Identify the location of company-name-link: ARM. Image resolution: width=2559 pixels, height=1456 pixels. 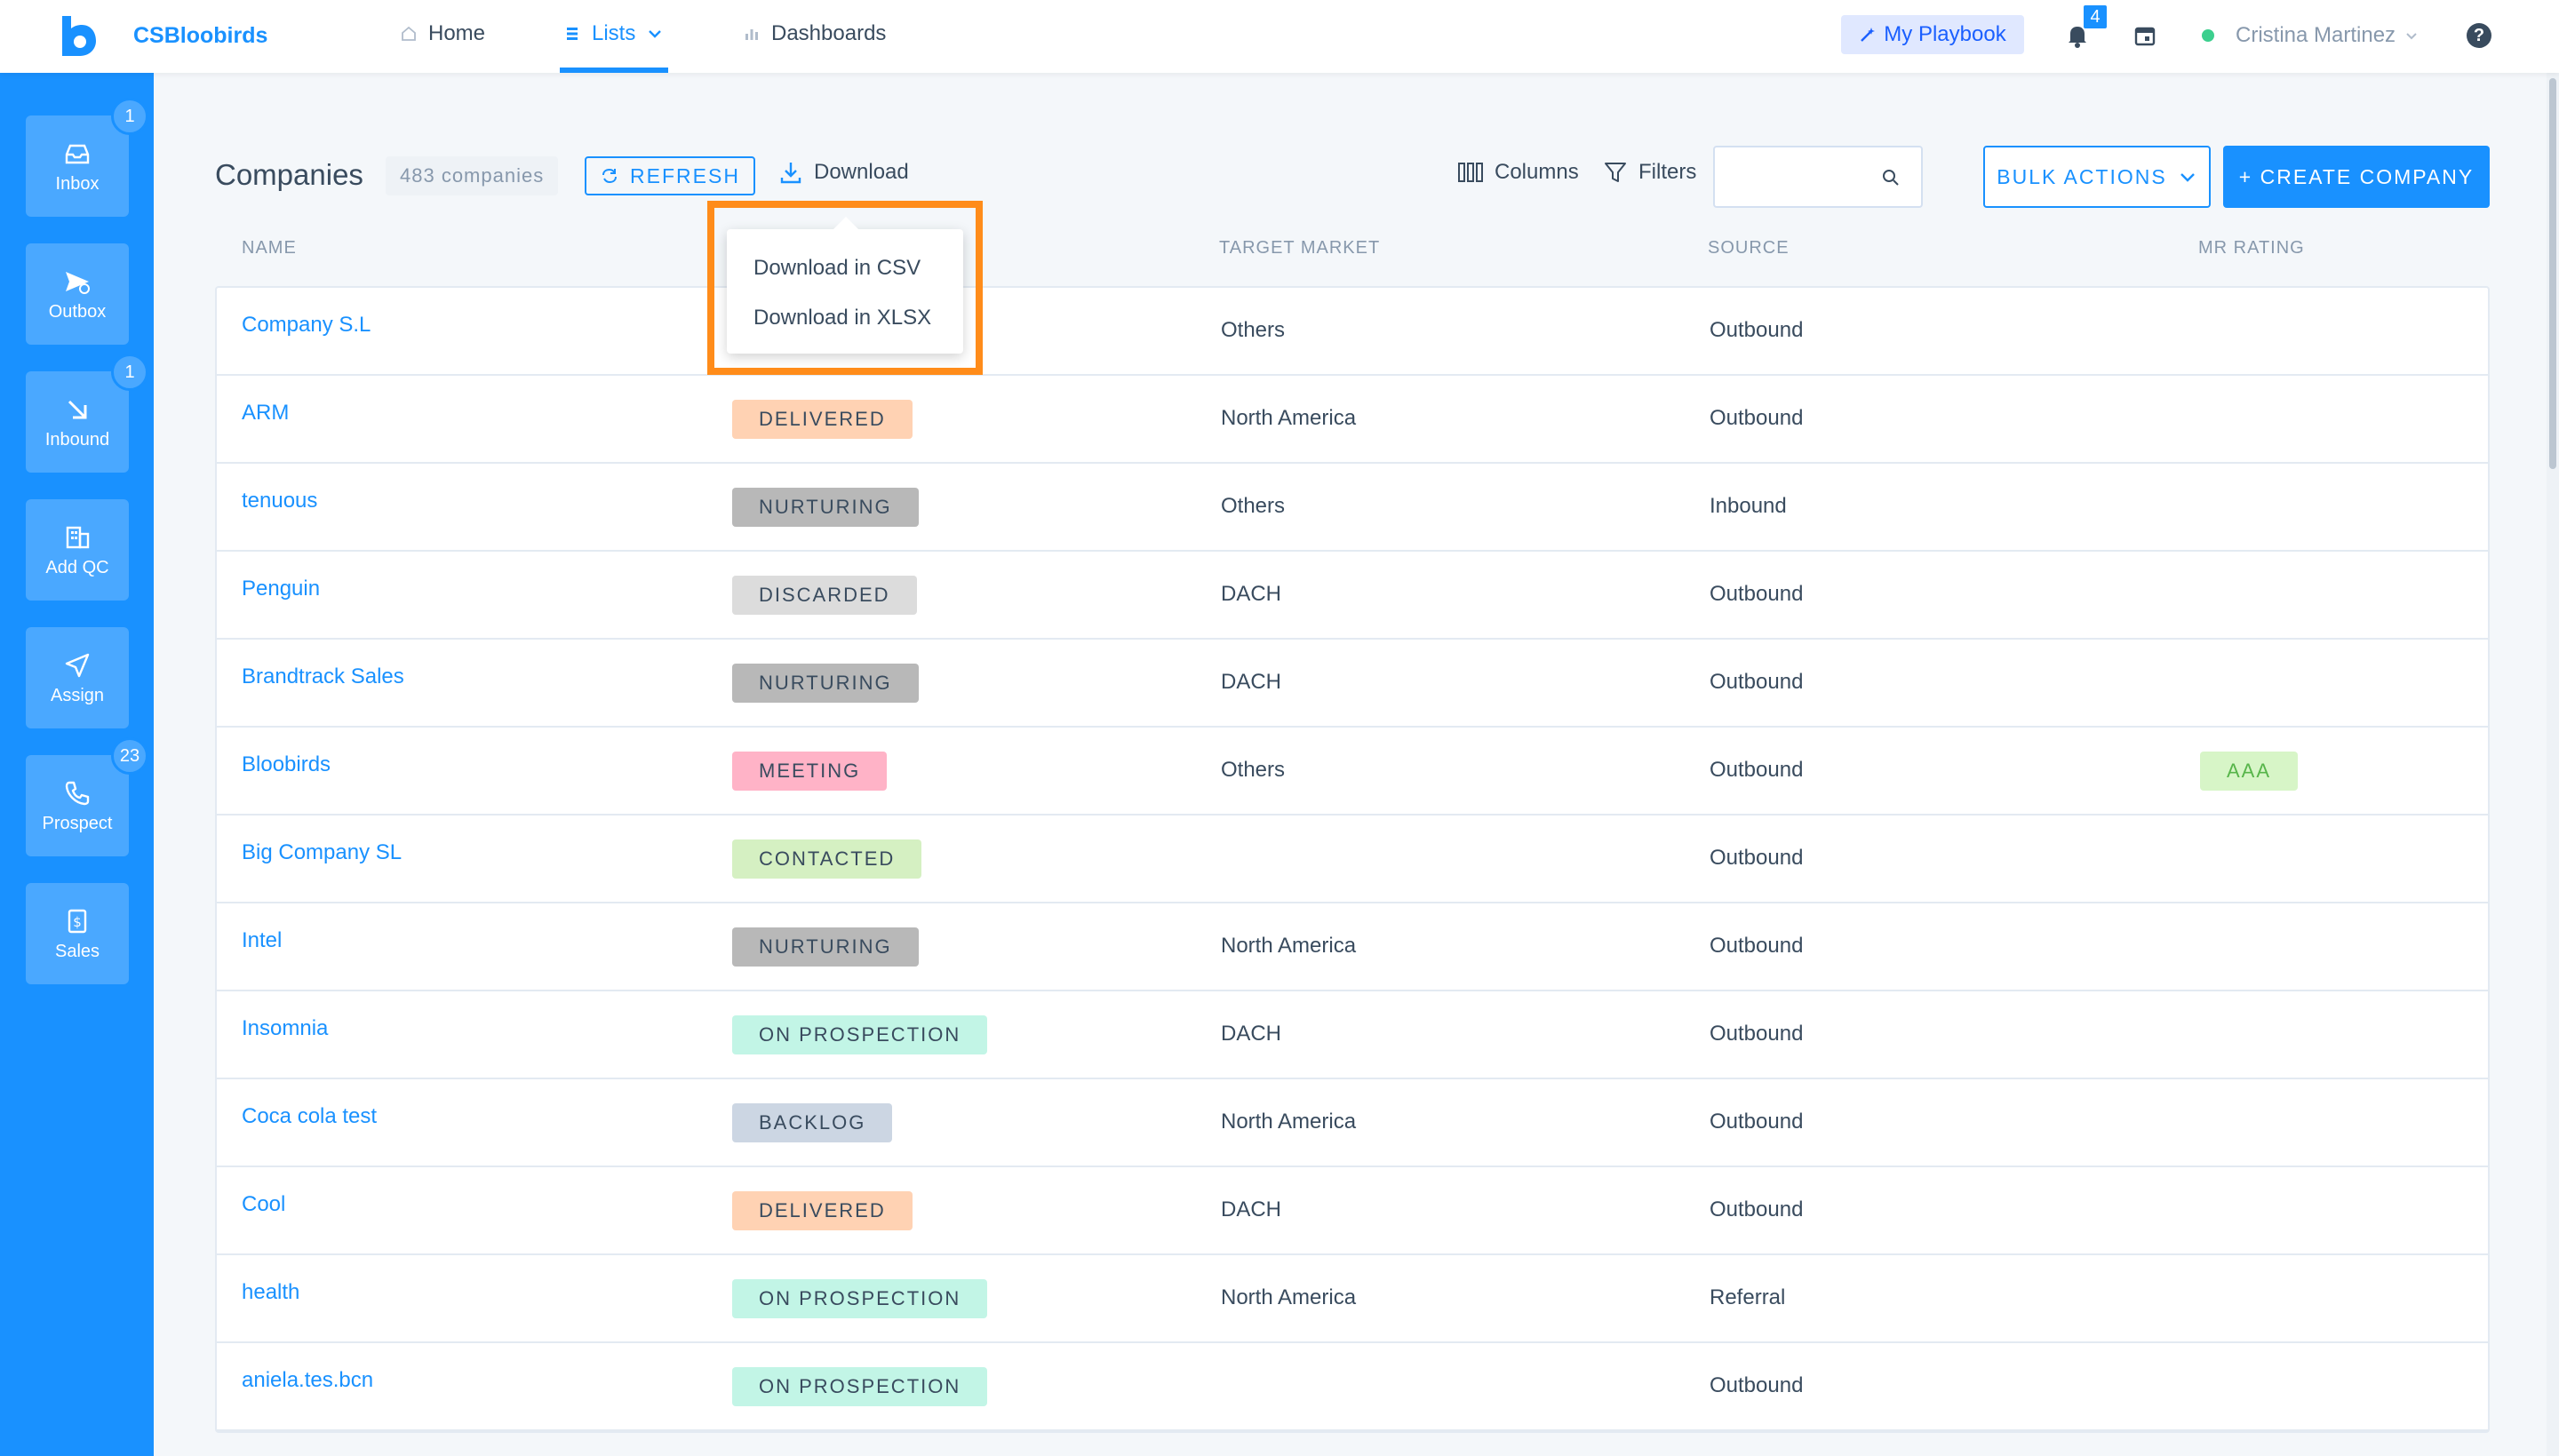
(265, 413).